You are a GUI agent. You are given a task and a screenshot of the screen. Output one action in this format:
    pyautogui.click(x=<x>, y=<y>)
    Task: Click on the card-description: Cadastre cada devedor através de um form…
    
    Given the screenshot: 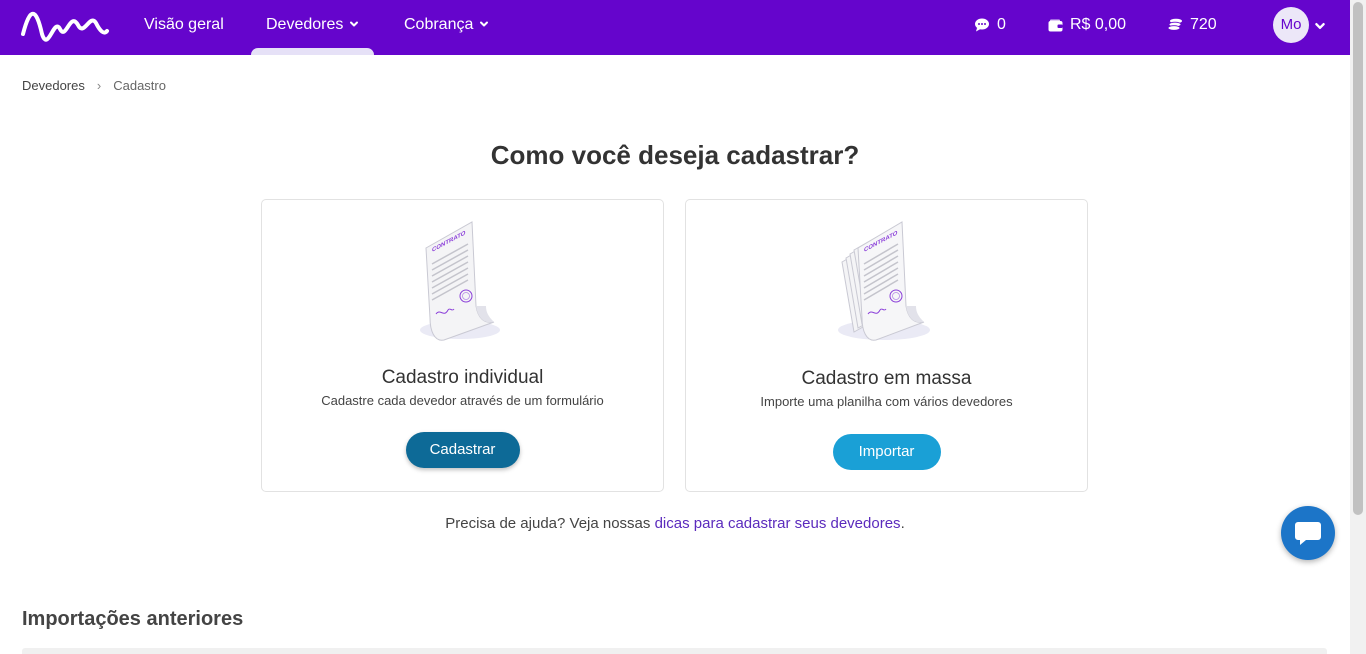 What is the action you would take?
    pyautogui.click(x=462, y=400)
    